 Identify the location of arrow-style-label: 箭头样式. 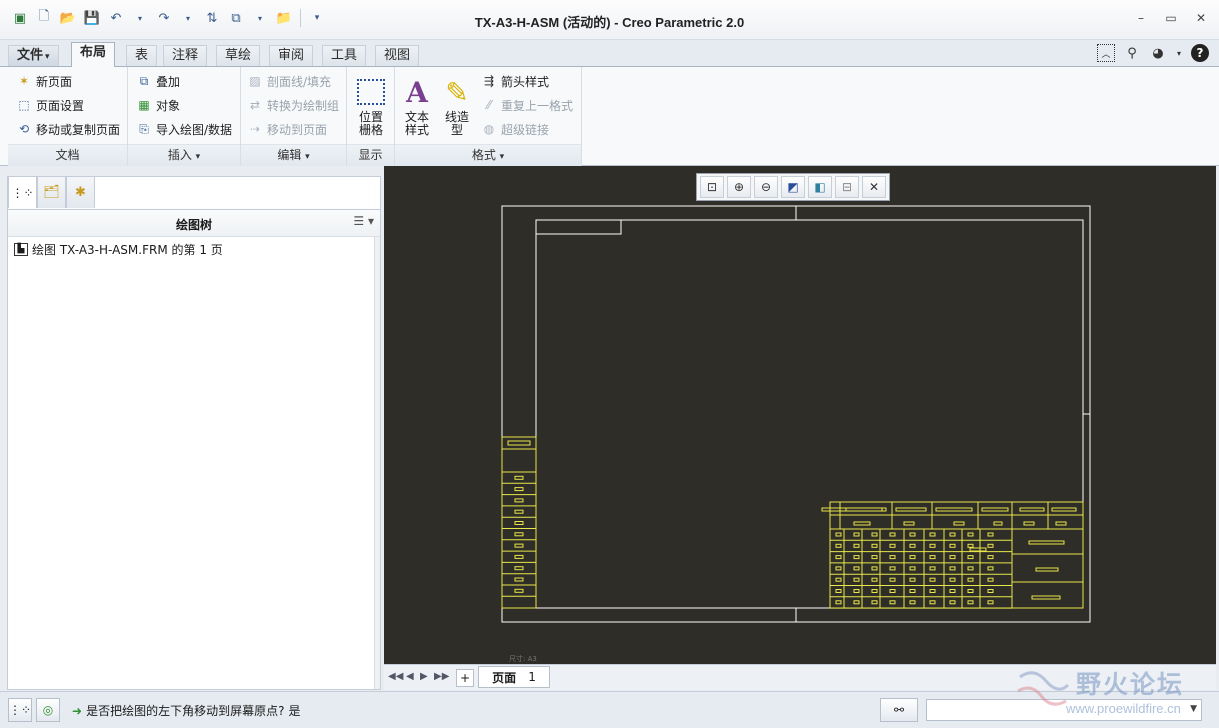
(525, 81).